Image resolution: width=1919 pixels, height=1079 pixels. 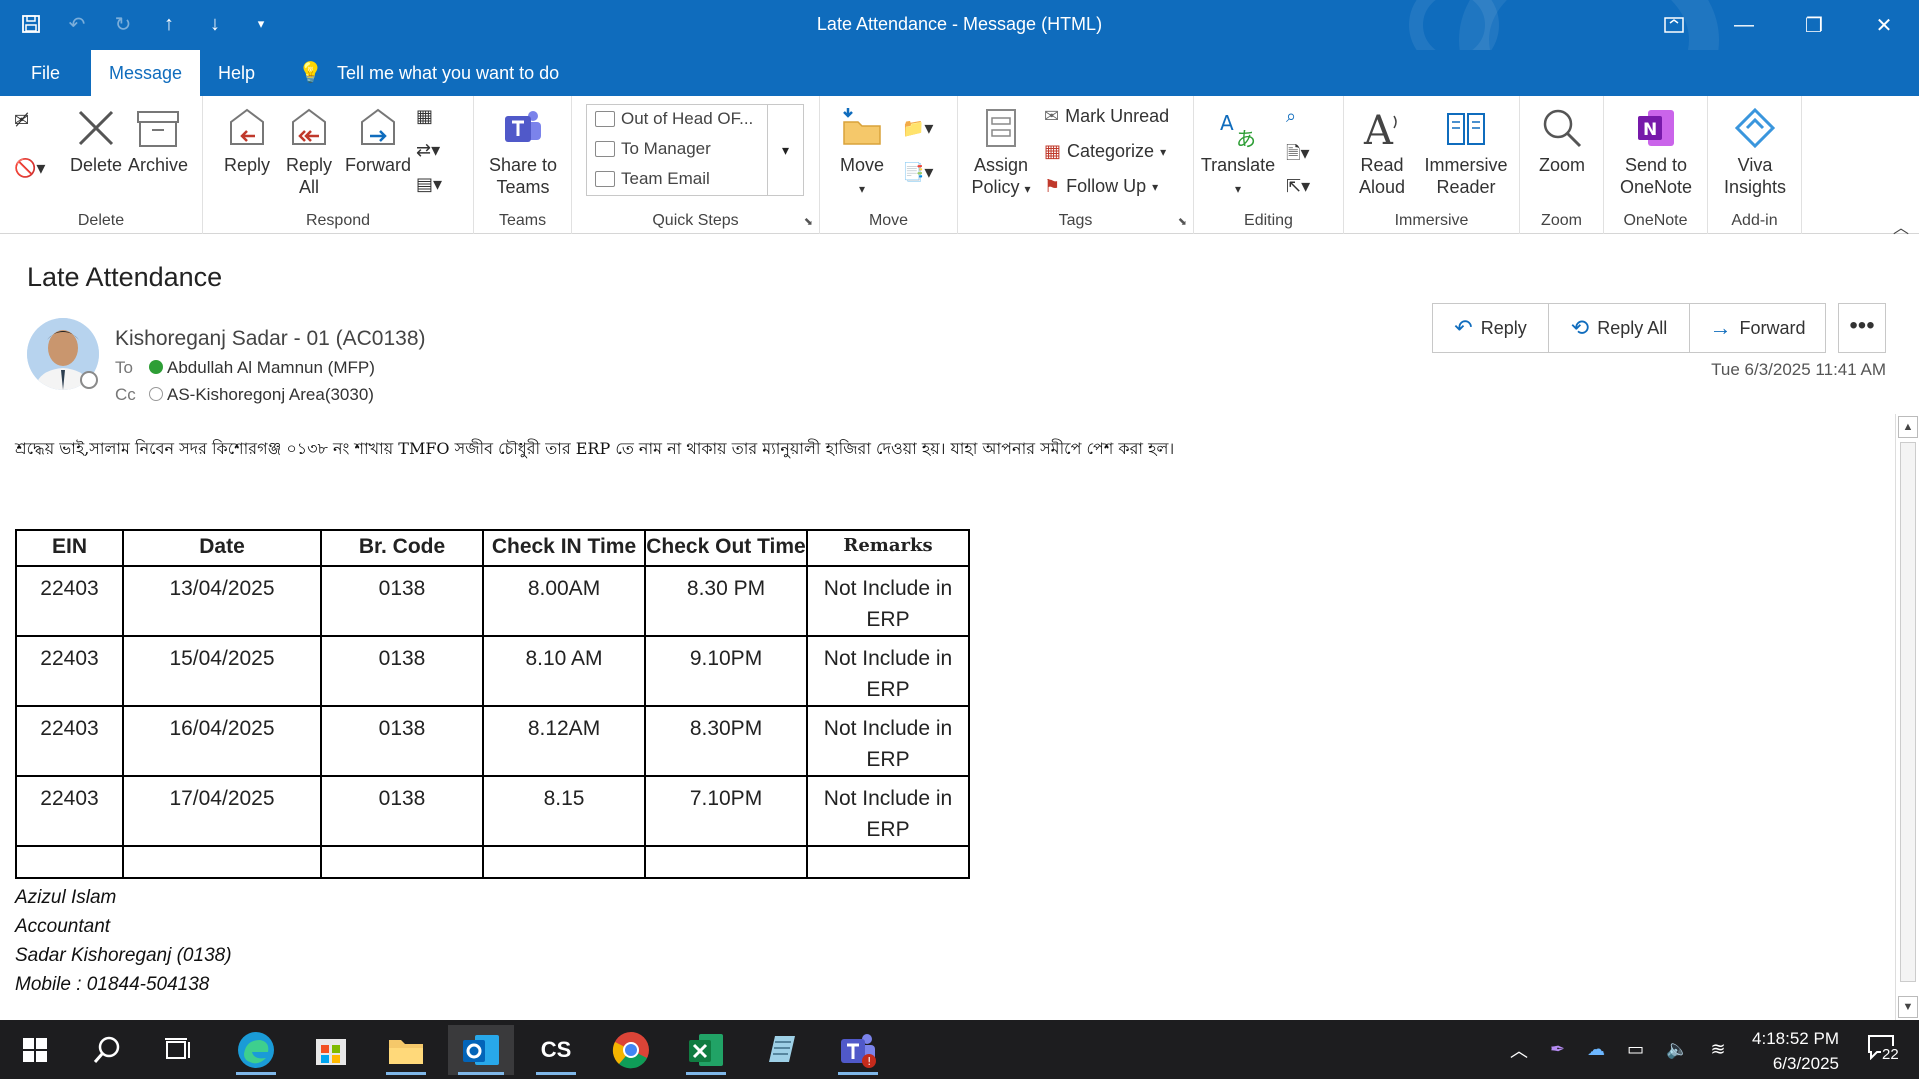 What do you see at coordinates (236, 73) in the screenshot?
I see `menu-help: Help` at bounding box center [236, 73].